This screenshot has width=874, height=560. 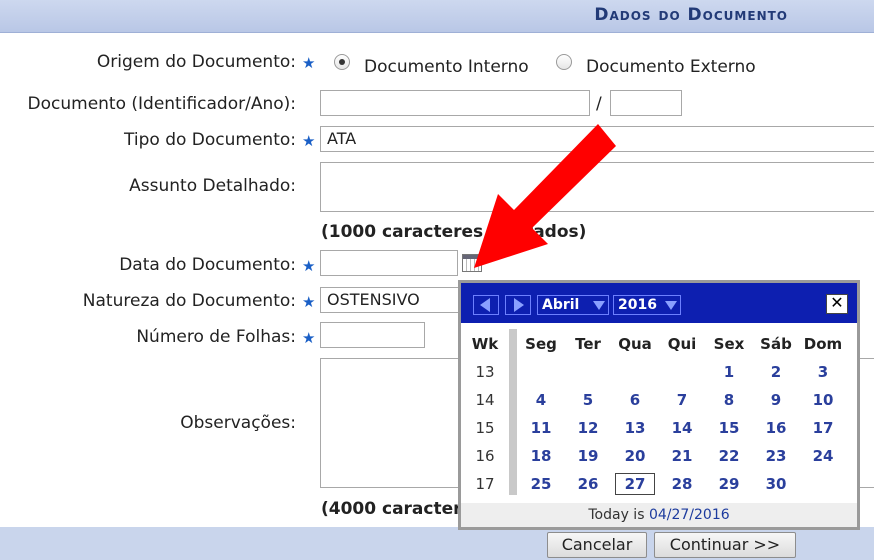 I want to click on week-number: 14, so click(x=485, y=400).